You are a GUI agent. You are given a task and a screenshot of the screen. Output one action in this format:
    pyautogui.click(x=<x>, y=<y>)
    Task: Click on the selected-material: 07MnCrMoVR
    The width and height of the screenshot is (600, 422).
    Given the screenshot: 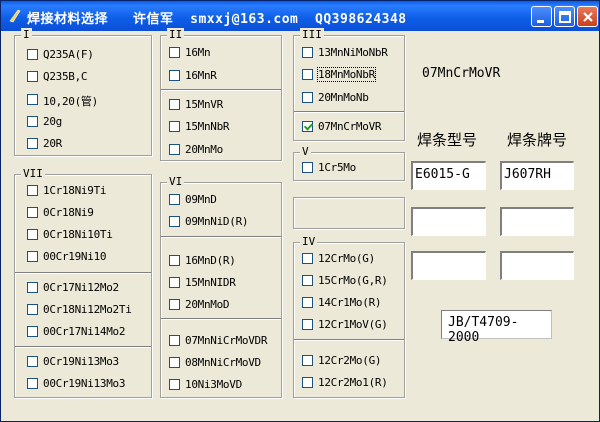 What is the action you would take?
    pyautogui.click(x=461, y=73)
    